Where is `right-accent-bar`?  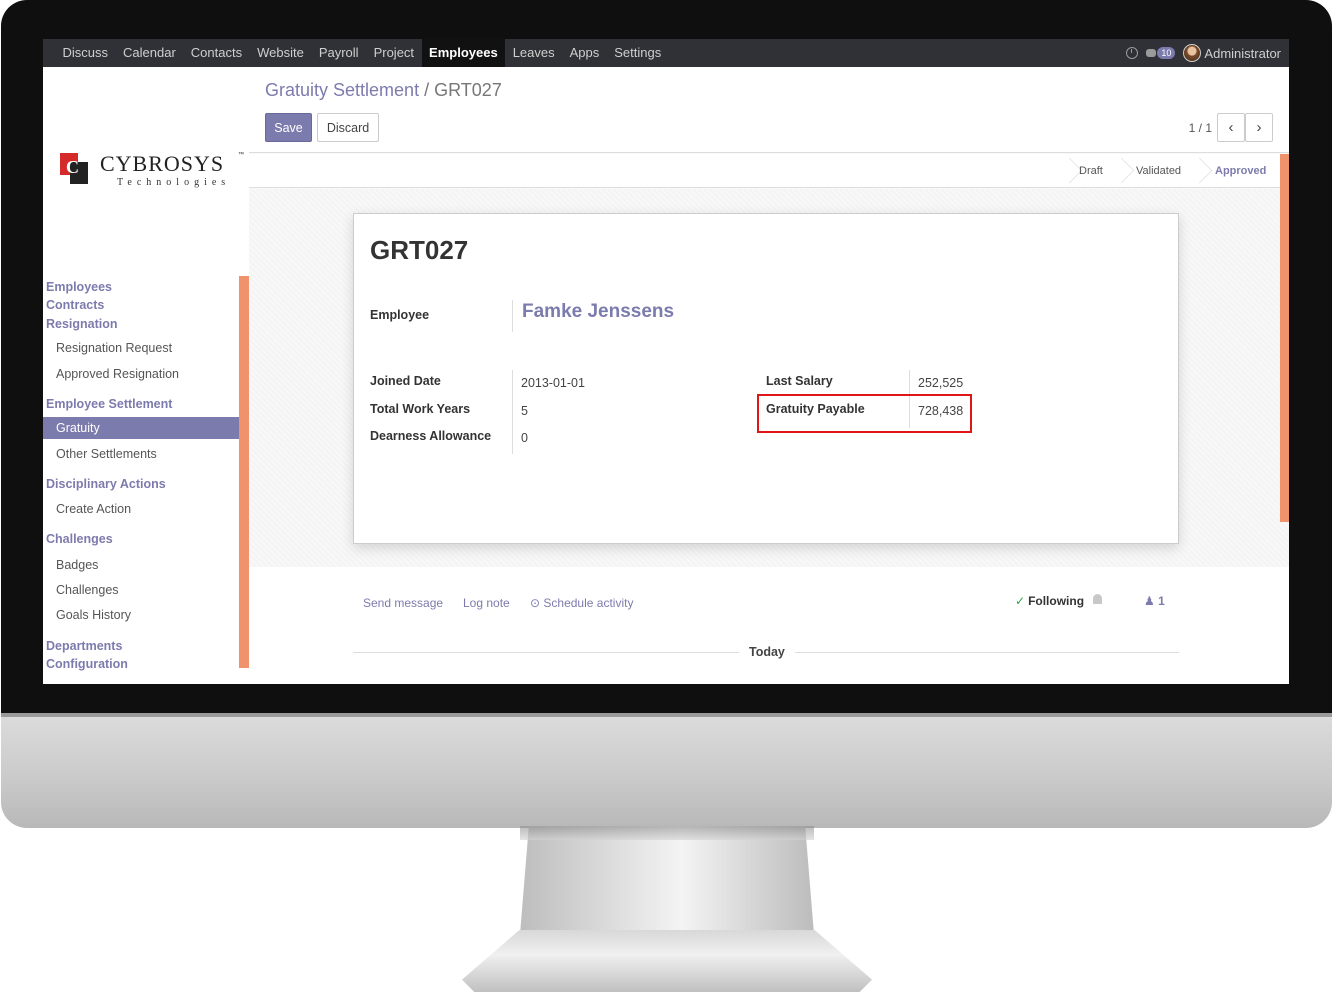 right-accent-bar is located at coordinates (1284, 338).